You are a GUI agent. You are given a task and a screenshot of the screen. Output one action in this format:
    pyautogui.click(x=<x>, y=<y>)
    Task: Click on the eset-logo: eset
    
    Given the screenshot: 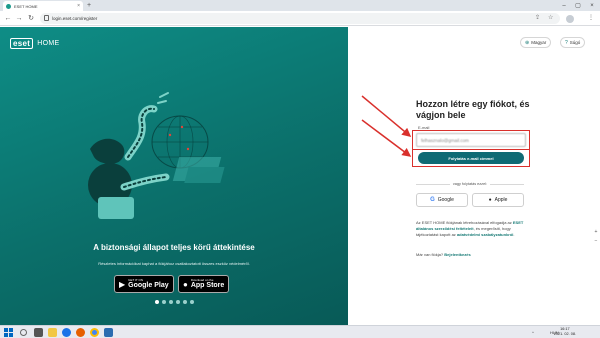 What is the action you would take?
    pyautogui.click(x=22, y=43)
    